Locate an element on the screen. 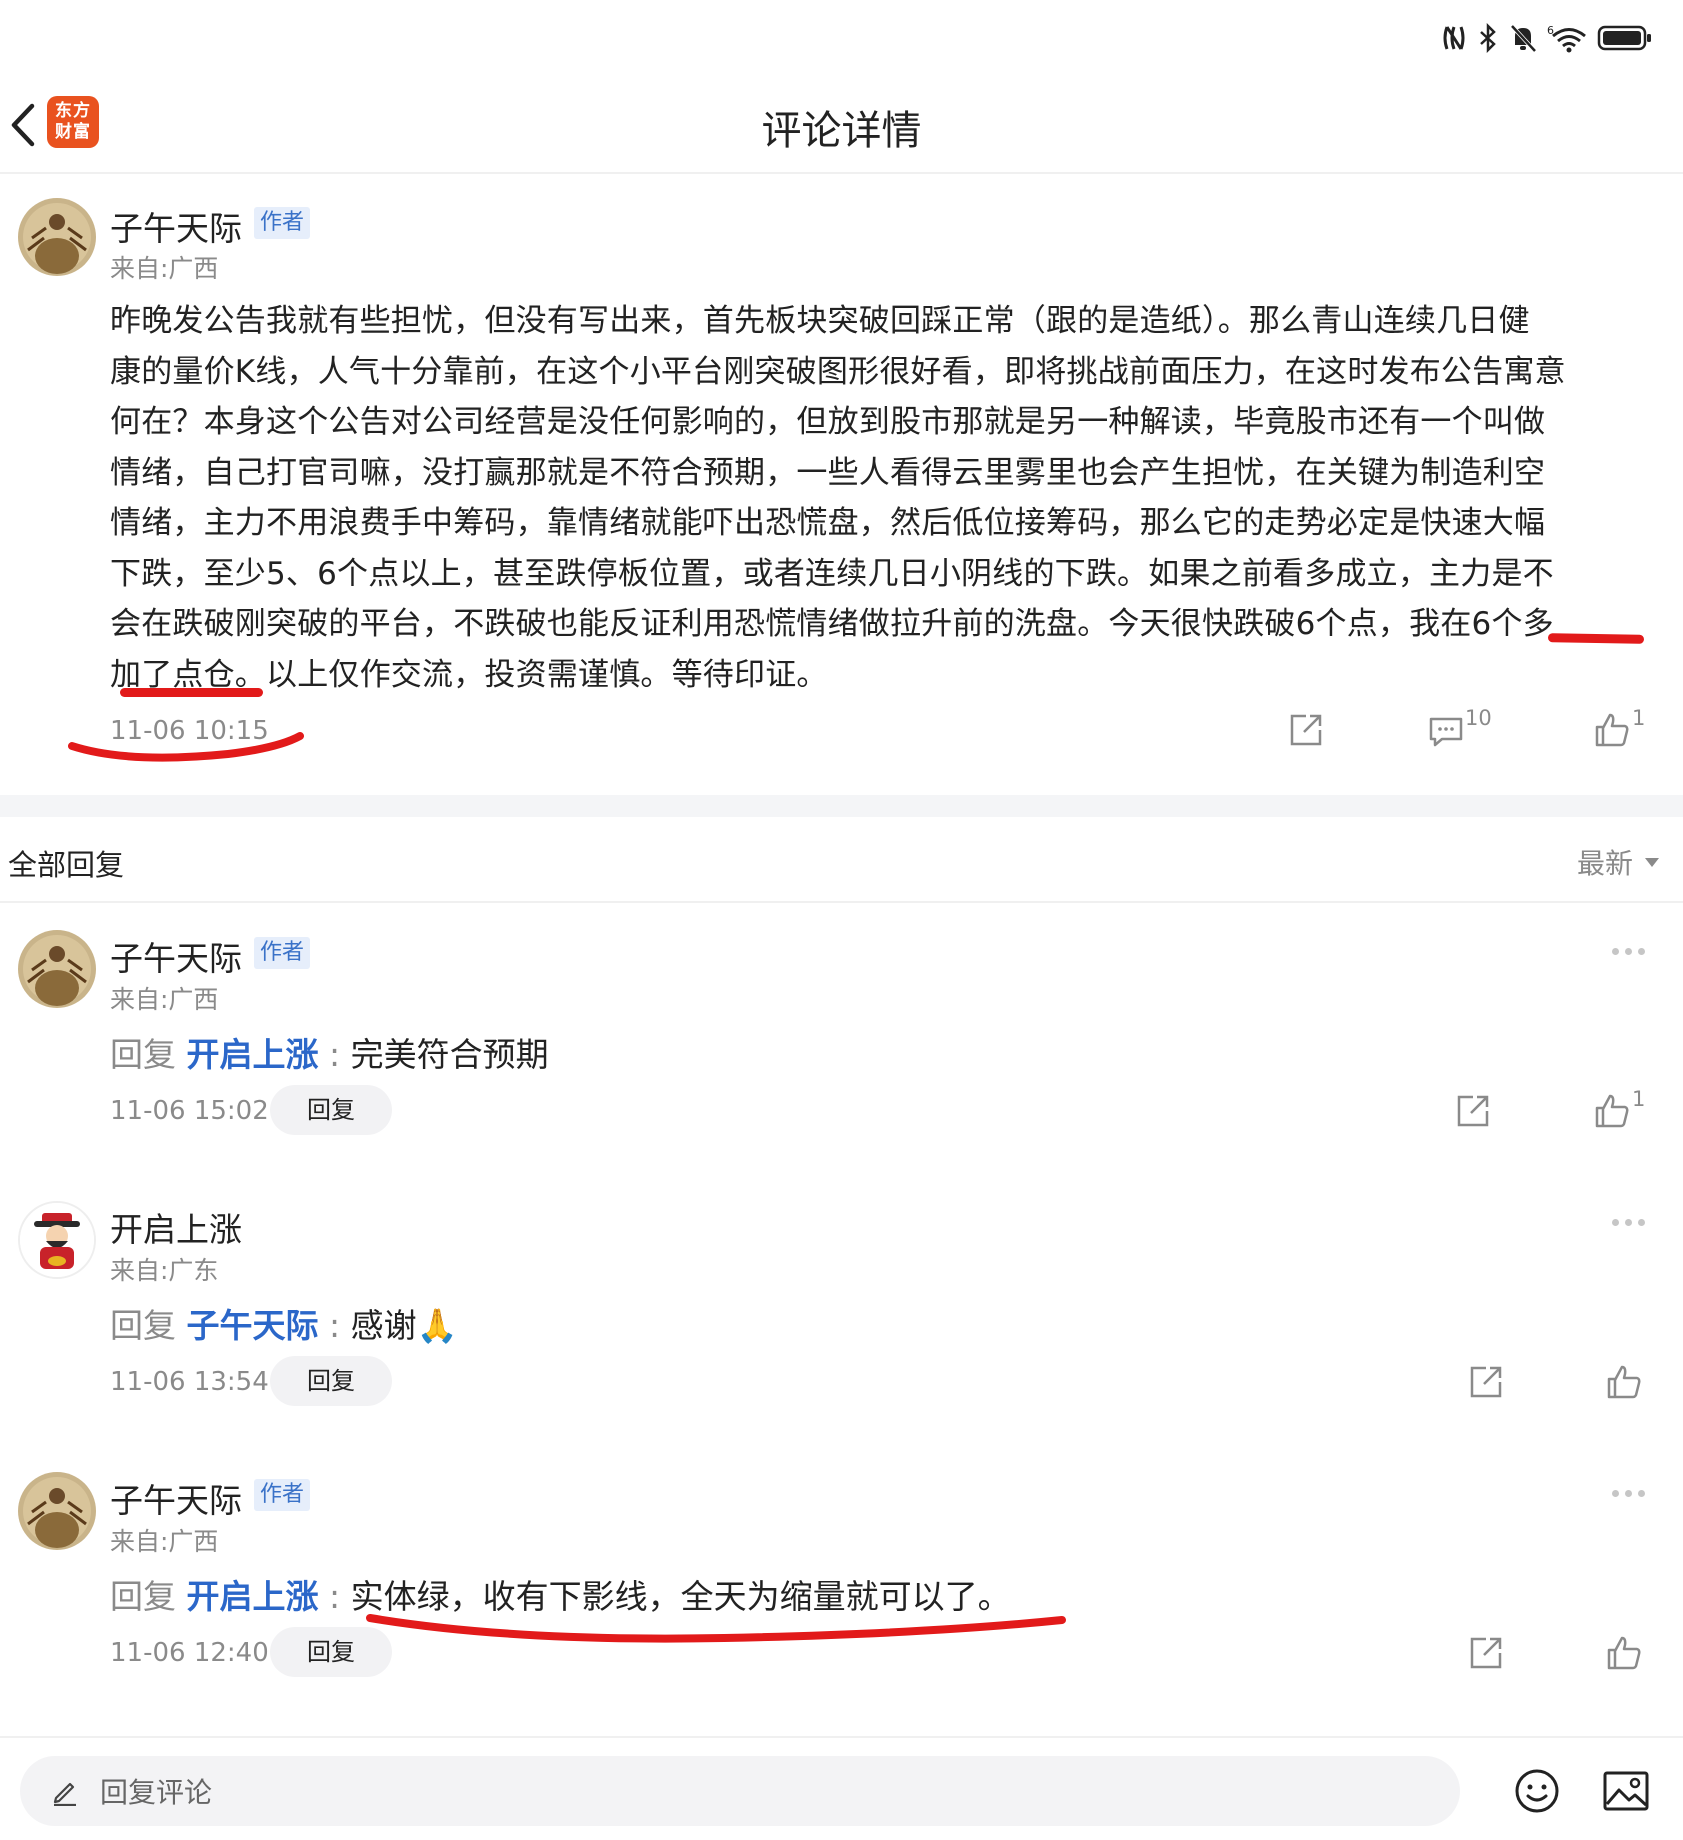  reply-content: 回复 开启上涨 : 完美符合预期 is located at coordinates (329, 1052).